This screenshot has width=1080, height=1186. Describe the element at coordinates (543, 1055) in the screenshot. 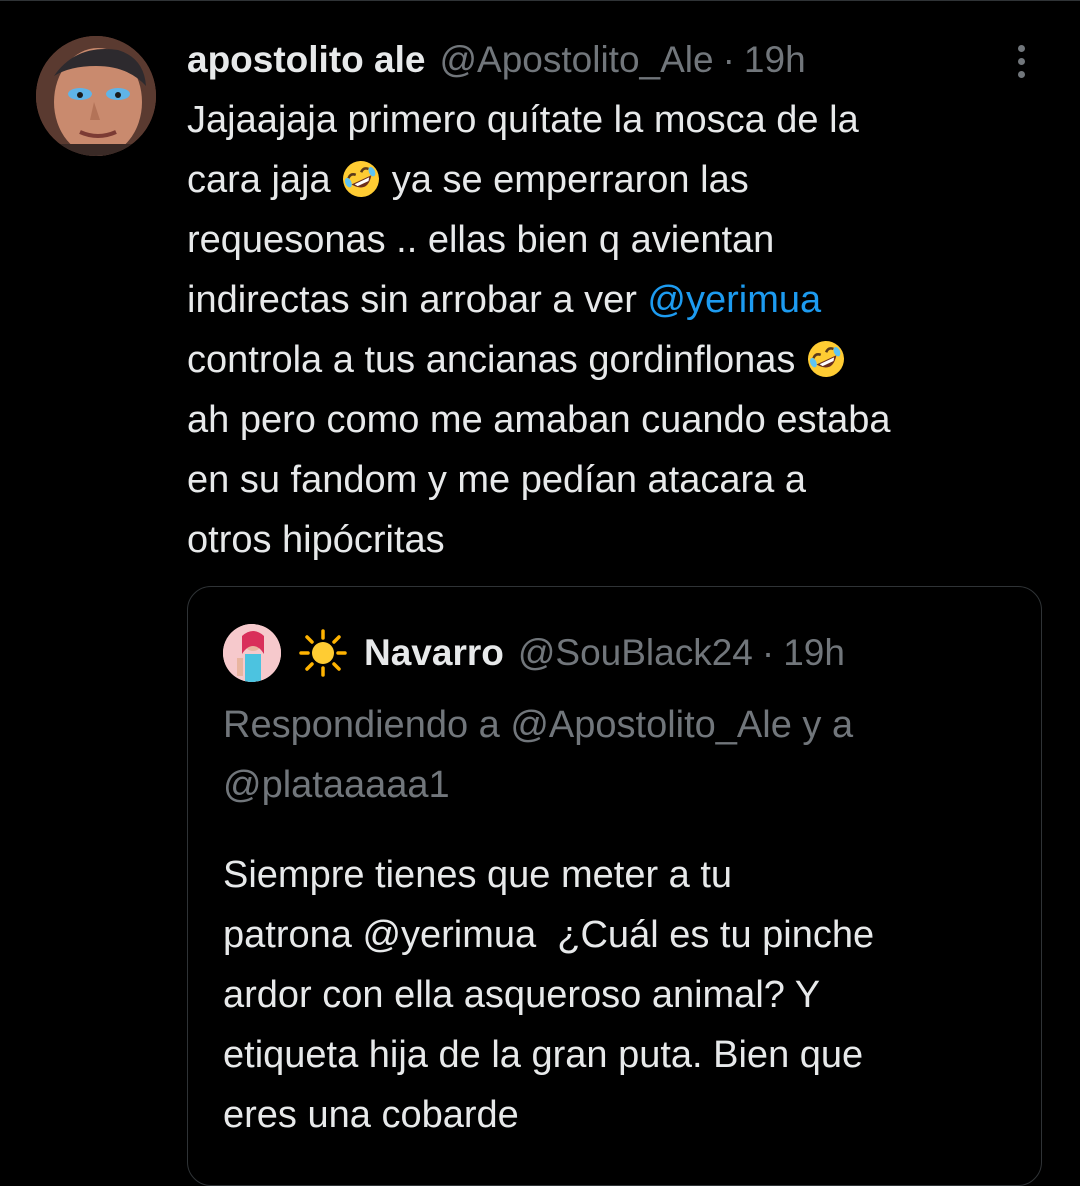

I see `quoted-text-line: etiqueta hija de la gran puta. Bien que` at that location.